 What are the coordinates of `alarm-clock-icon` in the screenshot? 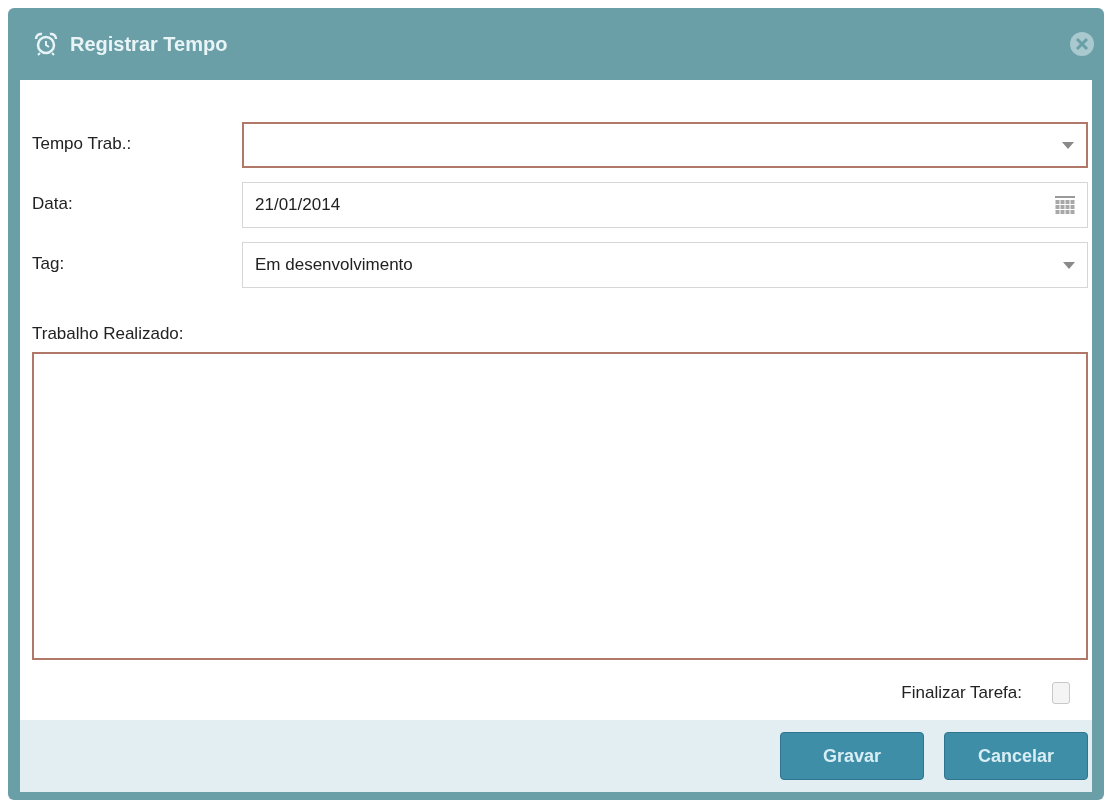 It's located at (46, 44).